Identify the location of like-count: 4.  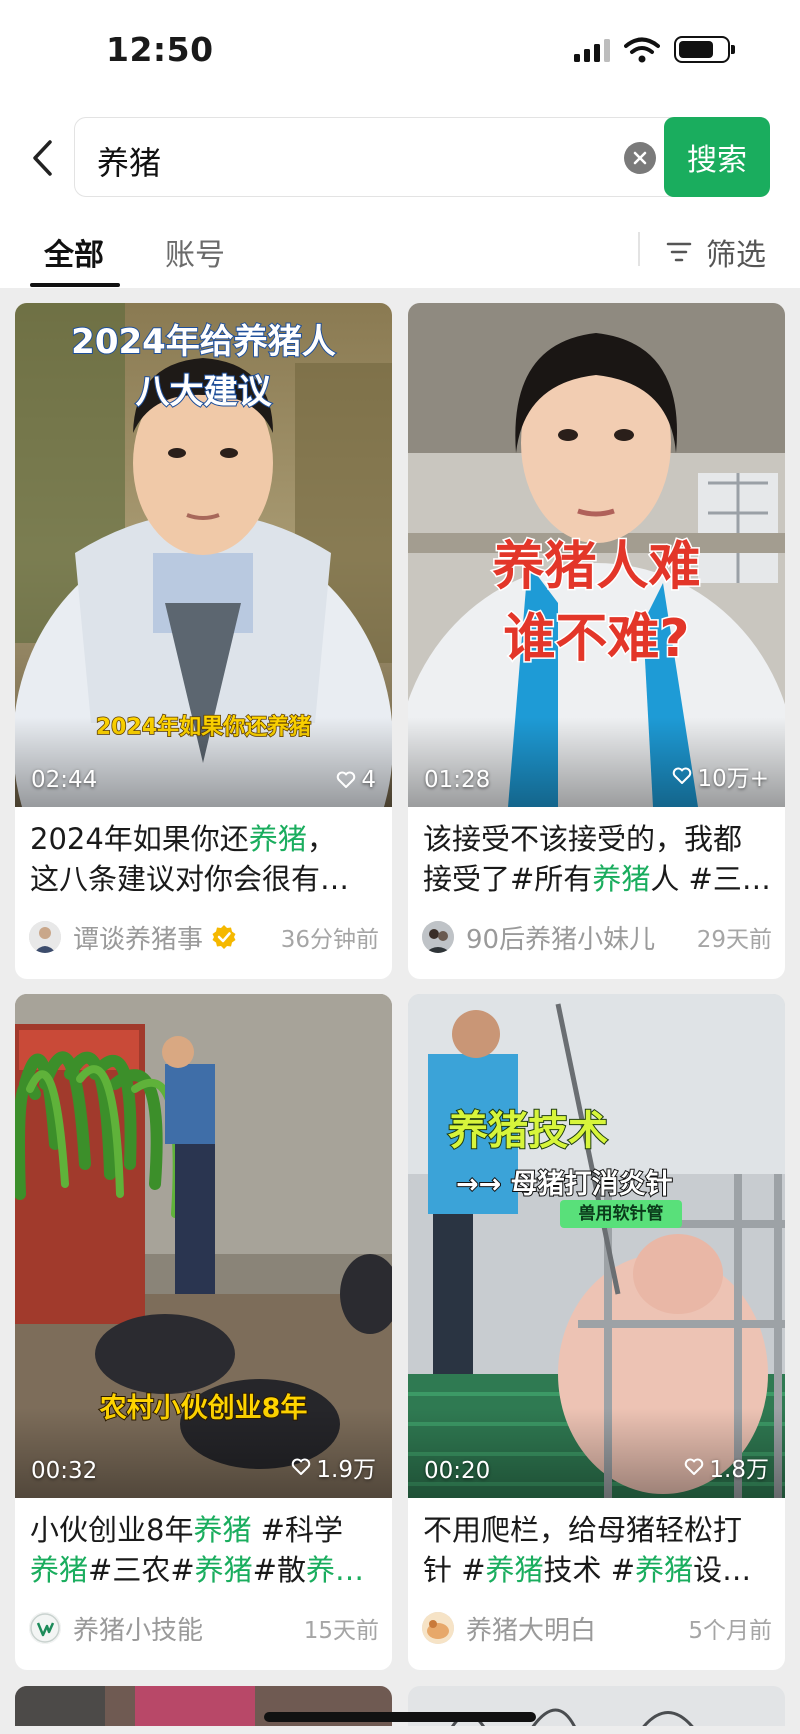
(356, 780).